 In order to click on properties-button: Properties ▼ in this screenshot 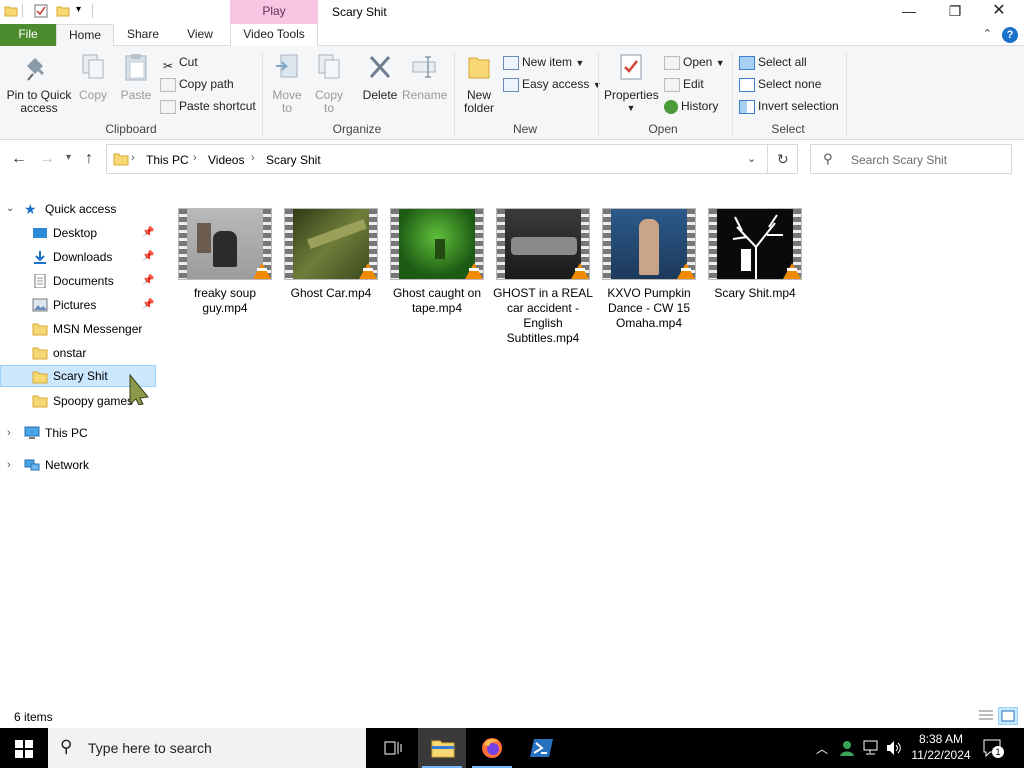, I will do `click(631, 83)`.